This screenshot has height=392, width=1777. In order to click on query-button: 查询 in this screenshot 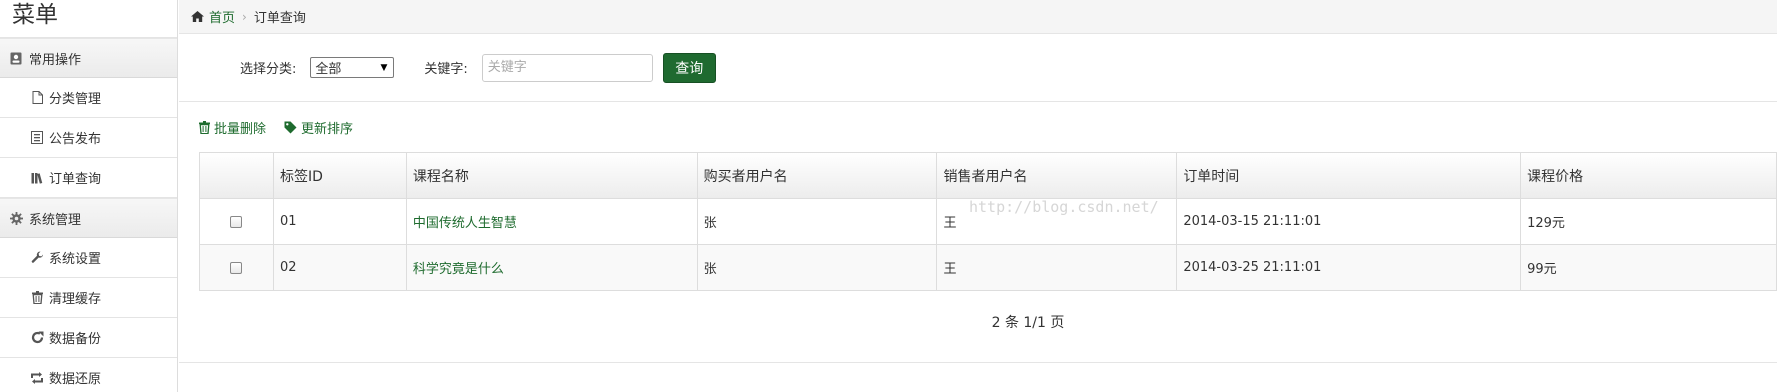, I will do `click(689, 67)`.